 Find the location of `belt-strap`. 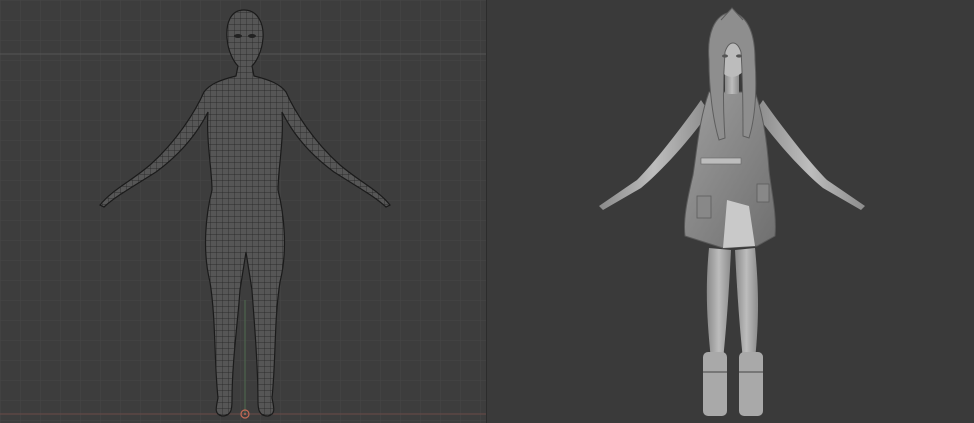

belt-strap is located at coordinates (721, 161).